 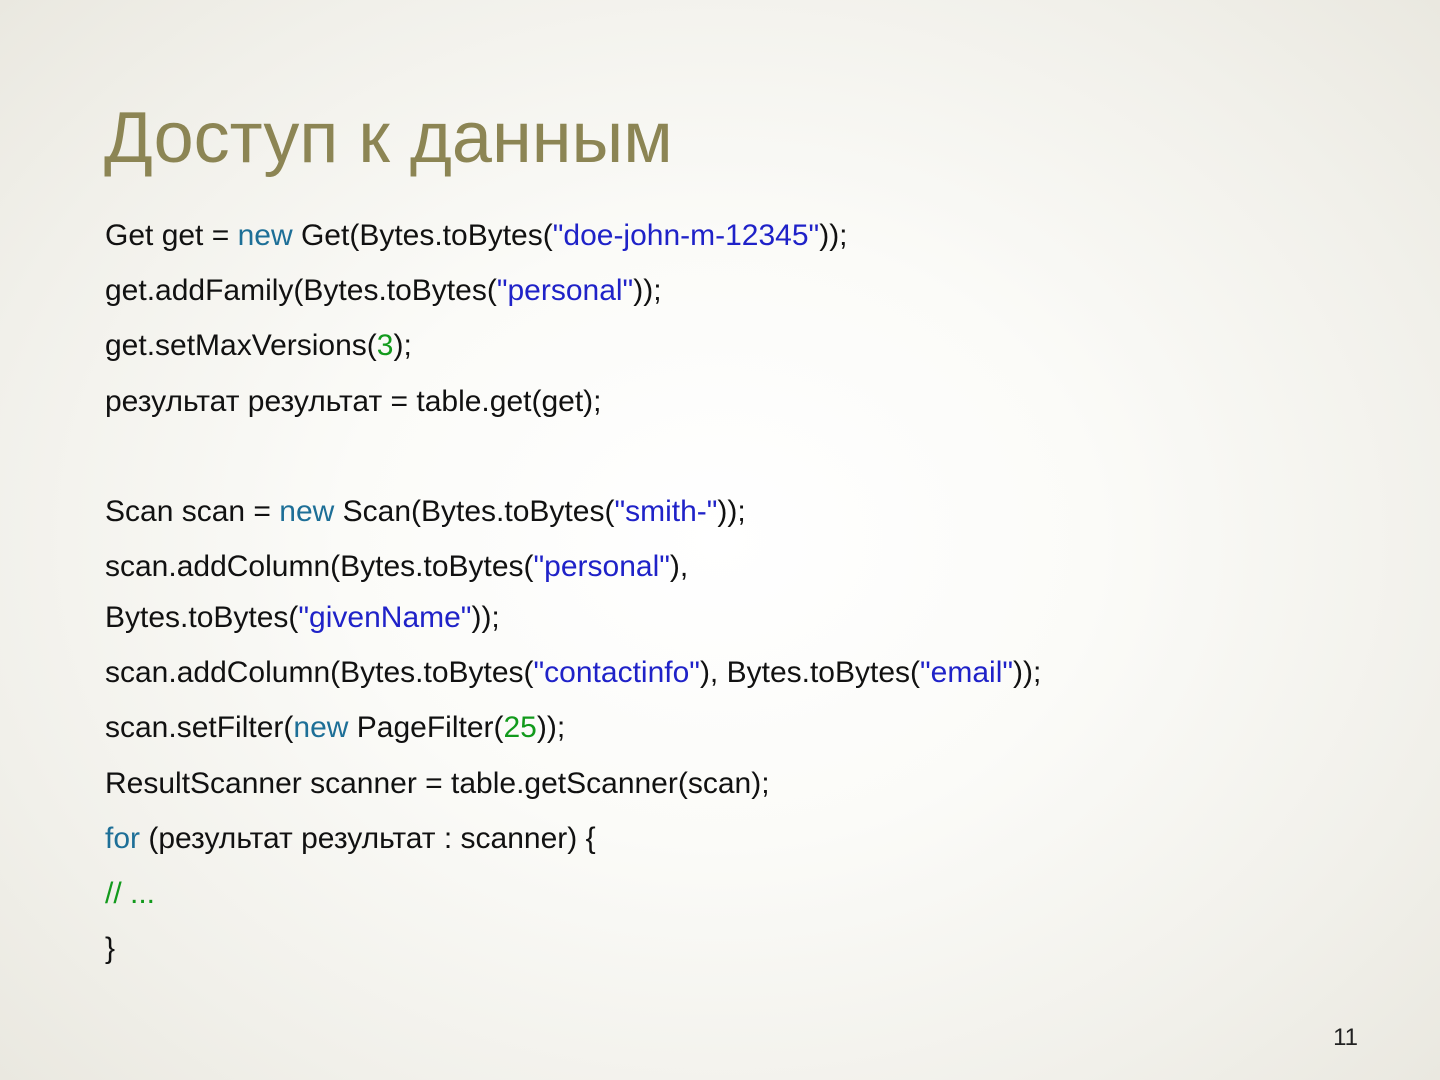 What do you see at coordinates (301, 290) in the screenshot?
I see `code-text: get.addFamily(Bytes.toBytes(` at bounding box center [301, 290].